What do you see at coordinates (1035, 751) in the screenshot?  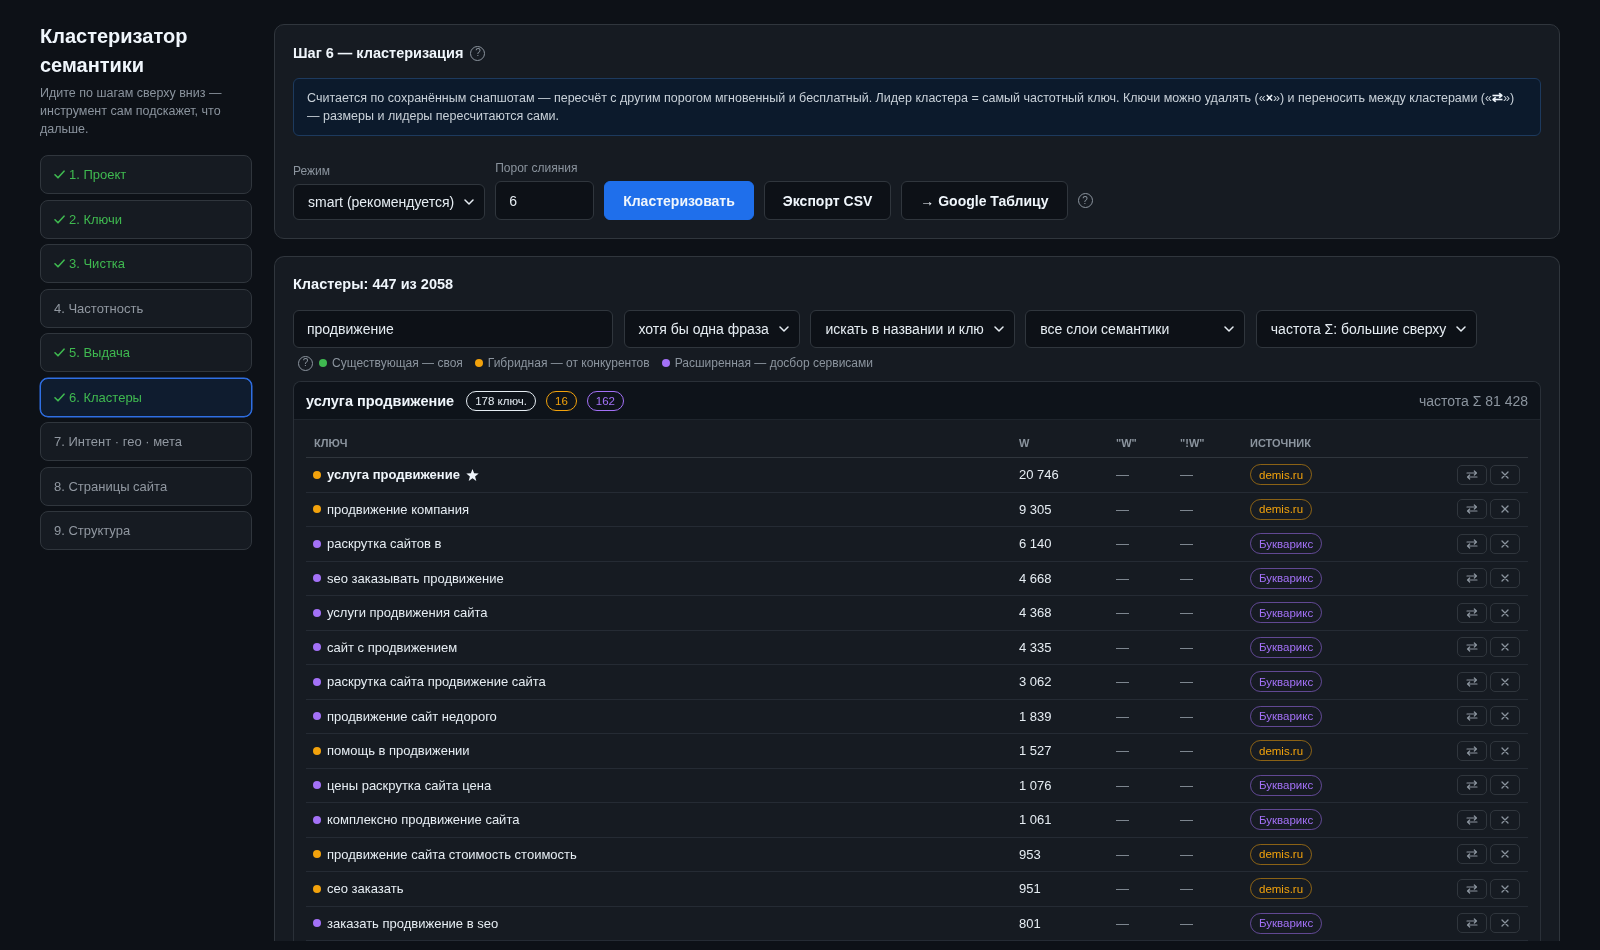 I see `frequency-value: 1 527` at bounding box center [1035, 751].